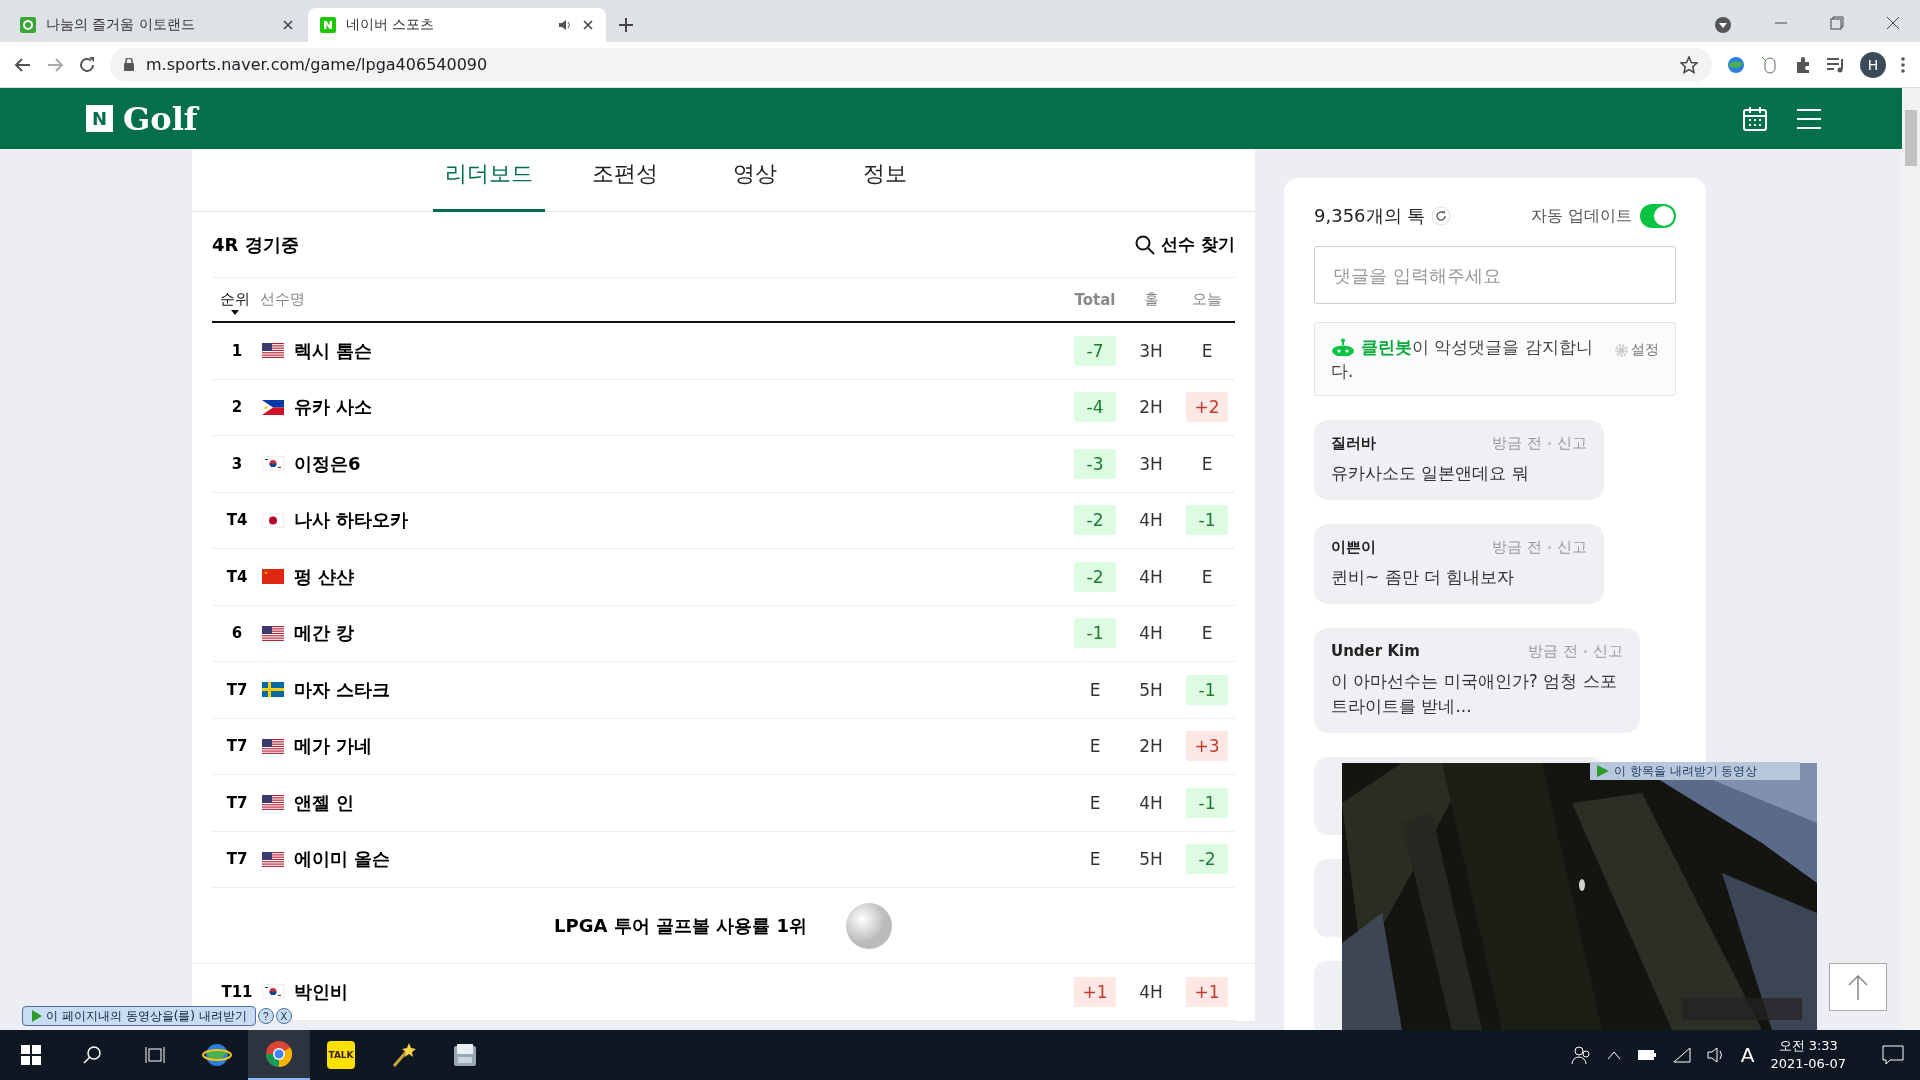 Image resolution: width=1920 pixels, height=1080 pixels. I want to click on golf-ball-icon, so click(869, 925).